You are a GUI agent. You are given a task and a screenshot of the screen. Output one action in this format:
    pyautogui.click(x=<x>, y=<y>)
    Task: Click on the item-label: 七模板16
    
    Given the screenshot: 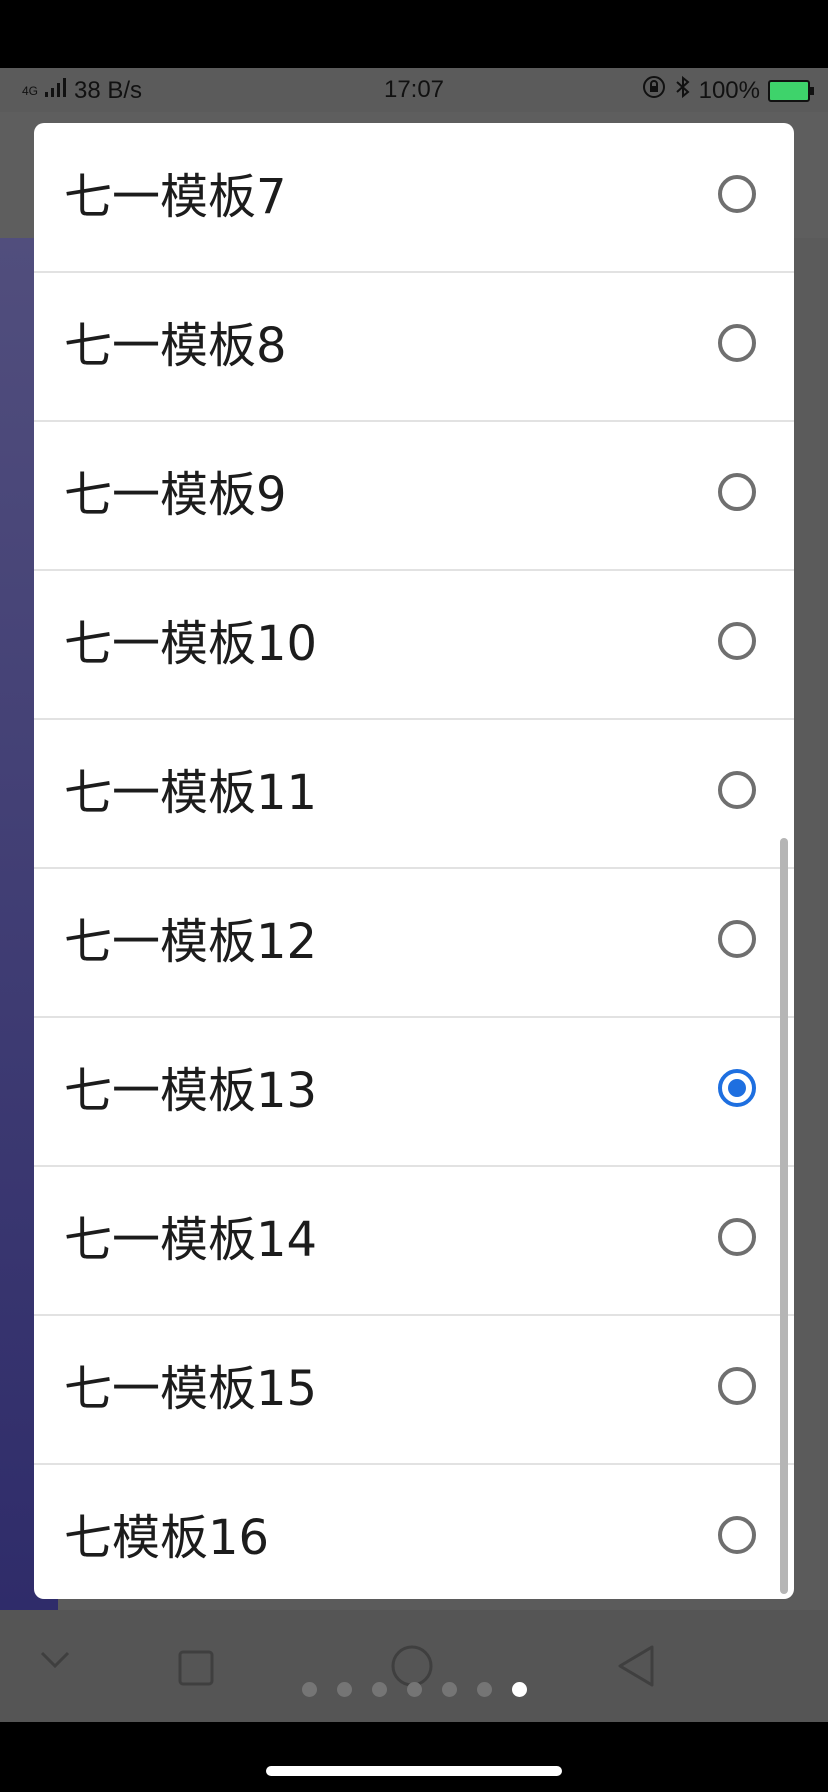 What is the action you would take?
    pyautogui.click(x=167, y=1538)
    